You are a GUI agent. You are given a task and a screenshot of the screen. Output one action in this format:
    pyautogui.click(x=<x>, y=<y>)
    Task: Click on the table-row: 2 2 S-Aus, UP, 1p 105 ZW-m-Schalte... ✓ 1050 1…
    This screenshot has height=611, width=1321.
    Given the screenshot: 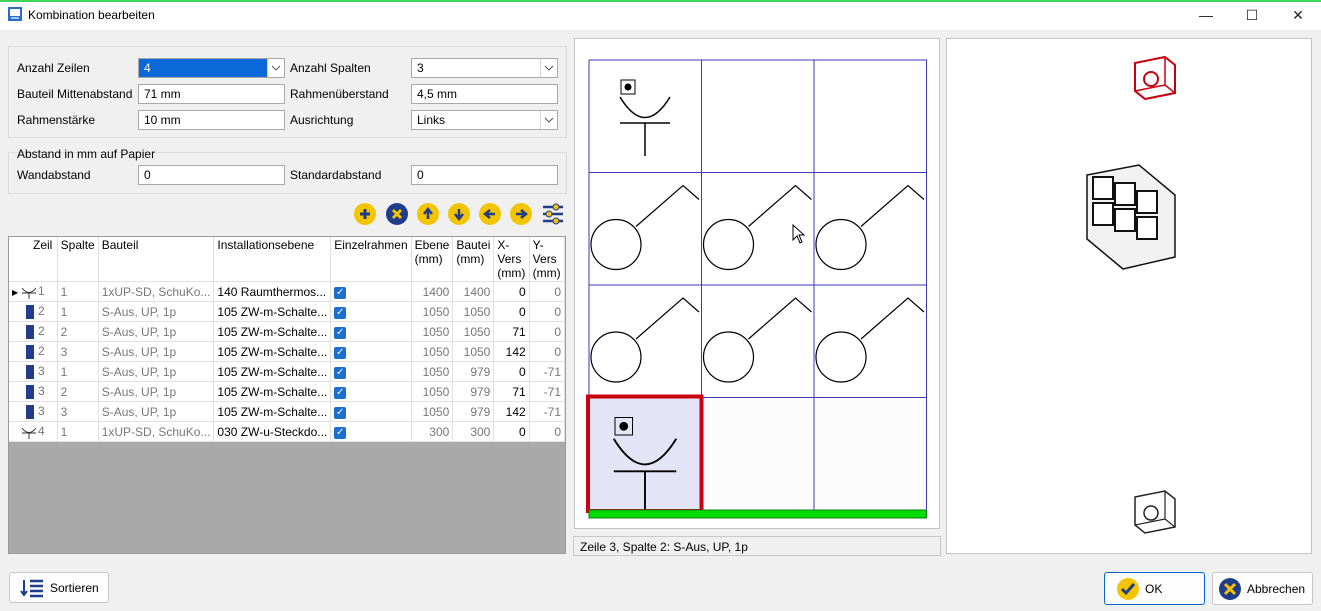 What is the action you would take?
    pyautogui.click(x=287, y=331)
    